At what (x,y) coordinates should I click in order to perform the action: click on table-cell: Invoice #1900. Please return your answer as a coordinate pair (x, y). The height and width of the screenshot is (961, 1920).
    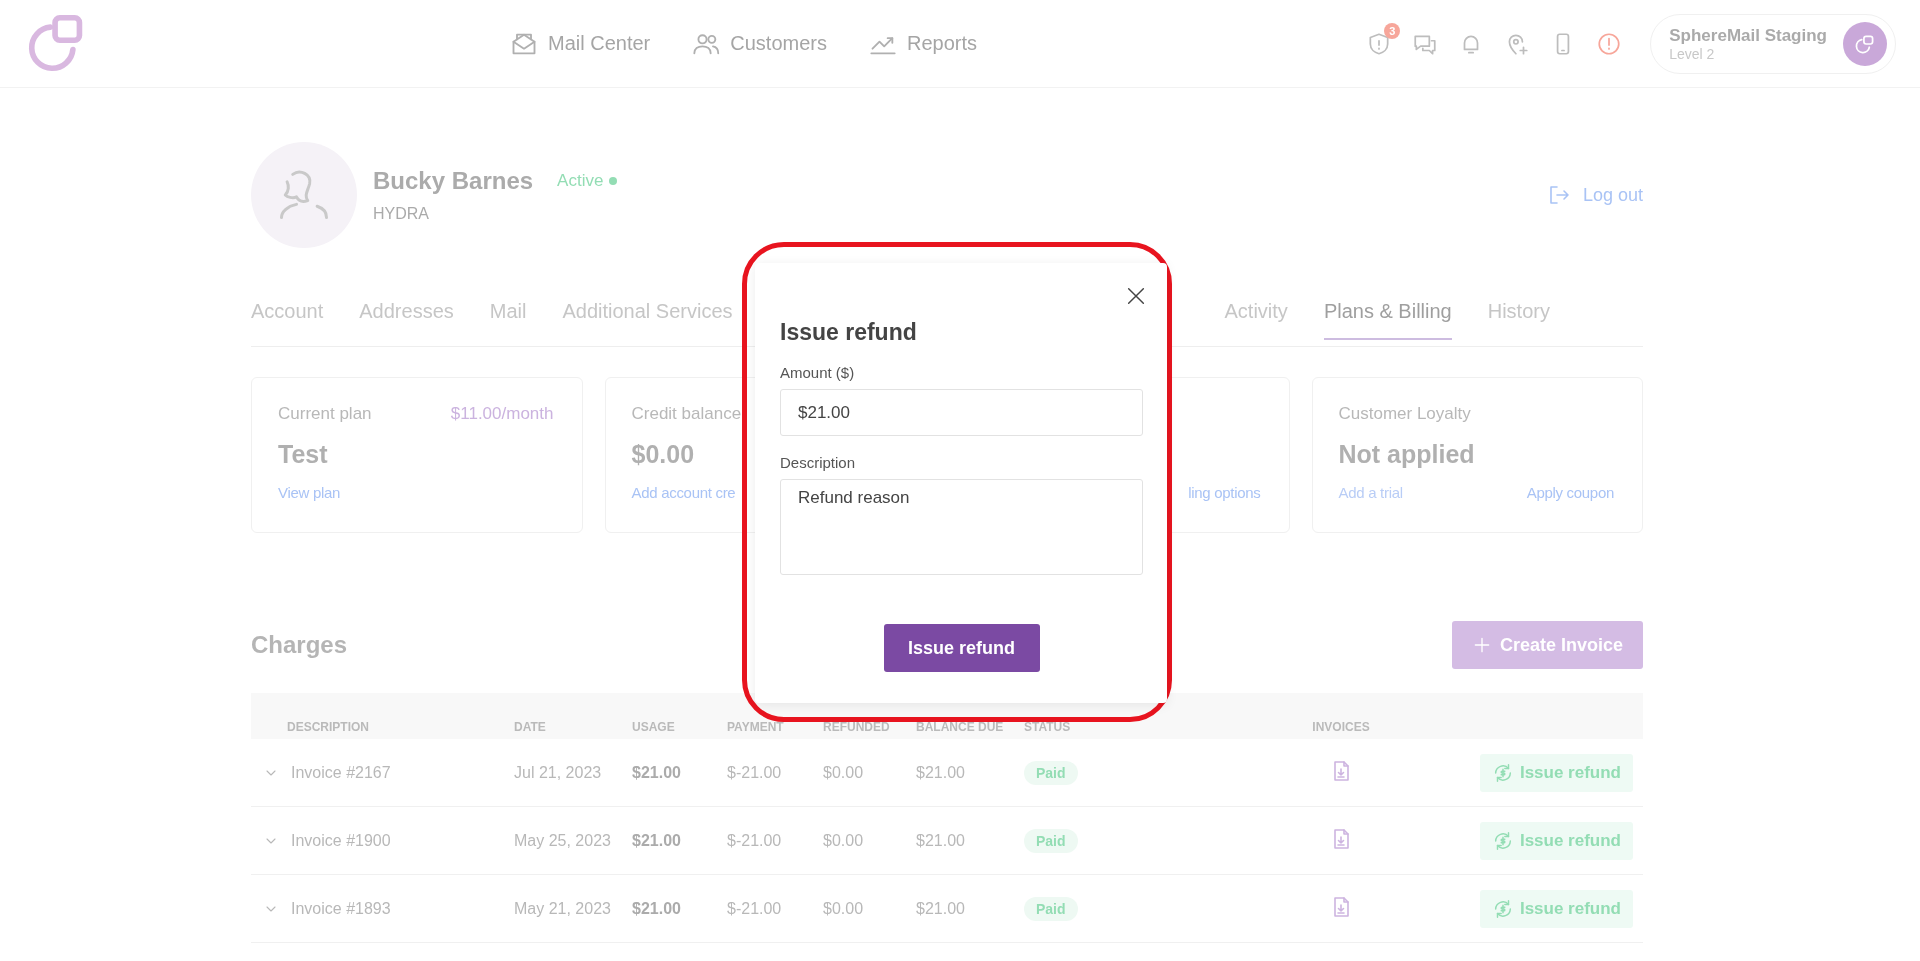
    Looking at the image, I should click on (341, 840).